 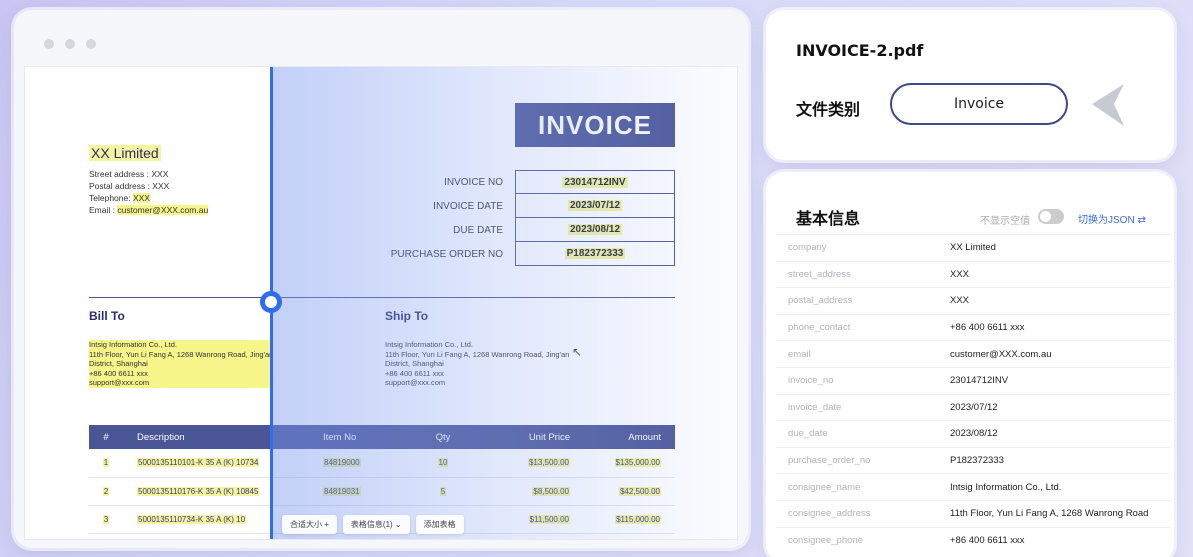 What do you see at coordinates (125, 153) in the screenshot?
I see `seller-company: XX Limited` at bounding box center [125, 153].